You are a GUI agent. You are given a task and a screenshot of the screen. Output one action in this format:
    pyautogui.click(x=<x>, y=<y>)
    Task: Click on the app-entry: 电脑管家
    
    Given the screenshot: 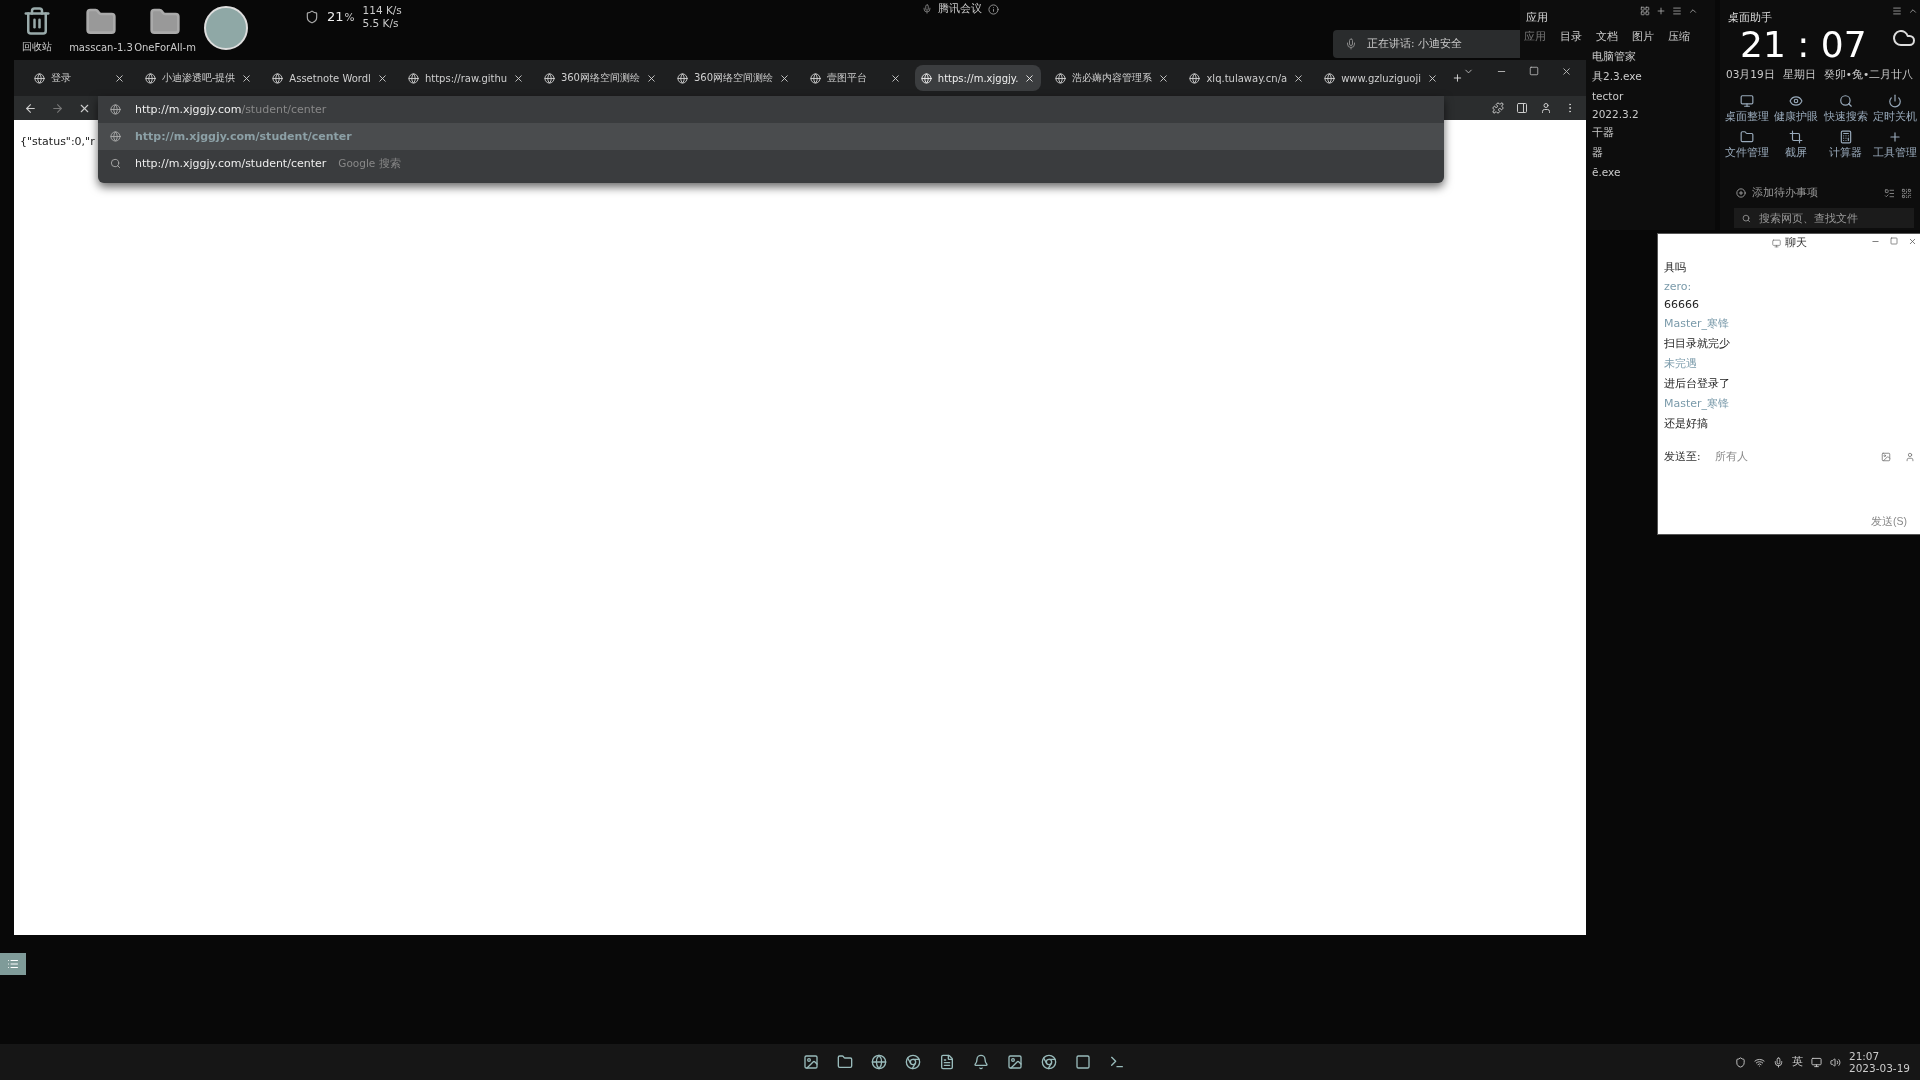 What is the action you would take?
    pyautogui.click(x=1617, y=57)
    